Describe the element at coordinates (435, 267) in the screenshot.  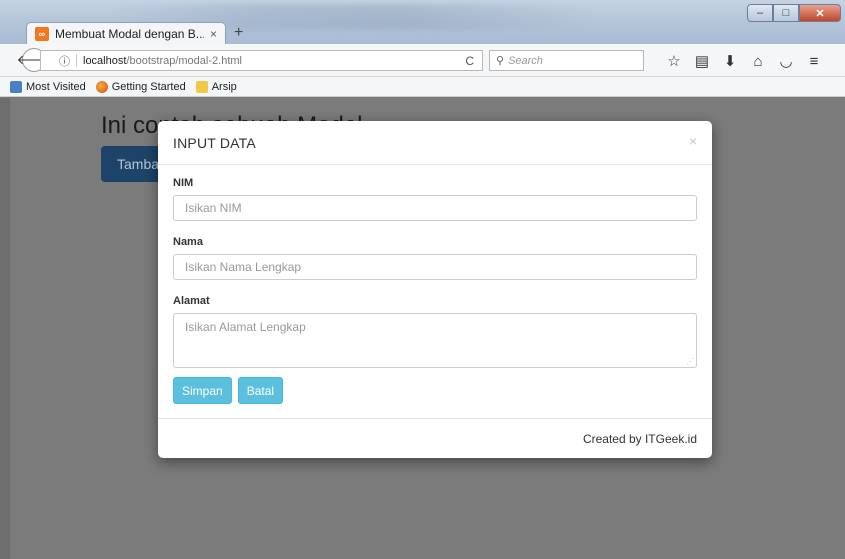
I see `nama-input: Isikan Nama Lengkap` at that location.